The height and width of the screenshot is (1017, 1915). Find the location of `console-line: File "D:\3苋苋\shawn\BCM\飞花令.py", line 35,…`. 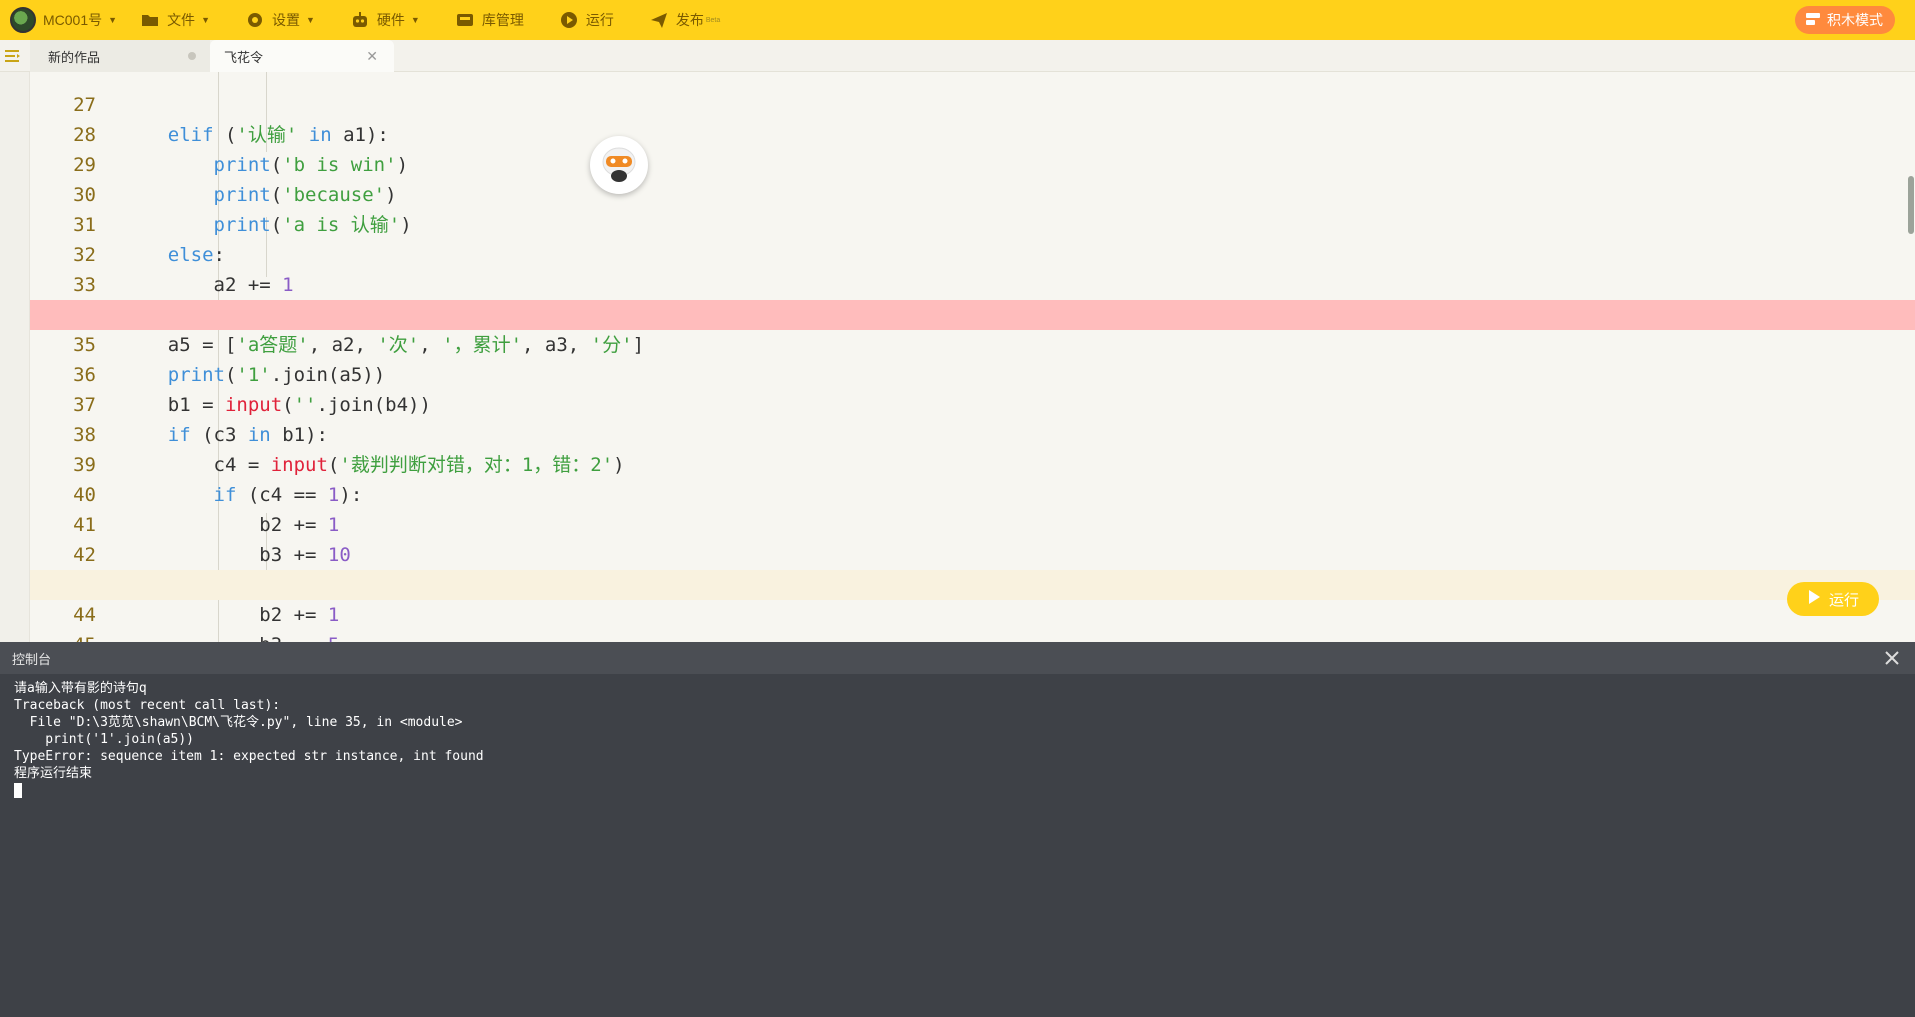

console-line: File "D:\3苋苋\shawn\BCM\飞花令.py", line 35,… is located at coordinates (238, 722).